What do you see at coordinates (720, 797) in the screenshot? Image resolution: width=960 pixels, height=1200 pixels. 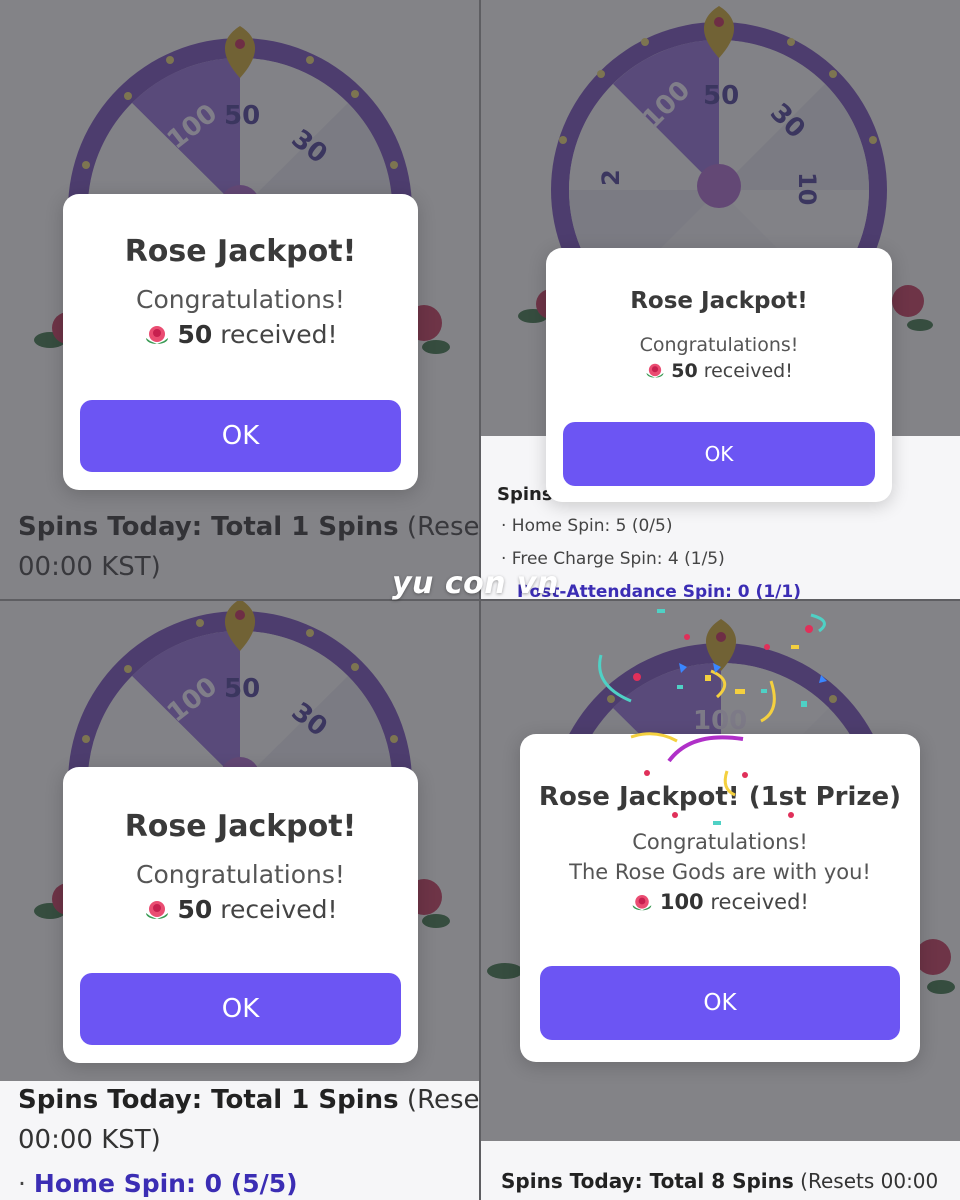 I see `modal-title: Rose Jackpot! (1st Prize)` at bounding box center [720, 797].